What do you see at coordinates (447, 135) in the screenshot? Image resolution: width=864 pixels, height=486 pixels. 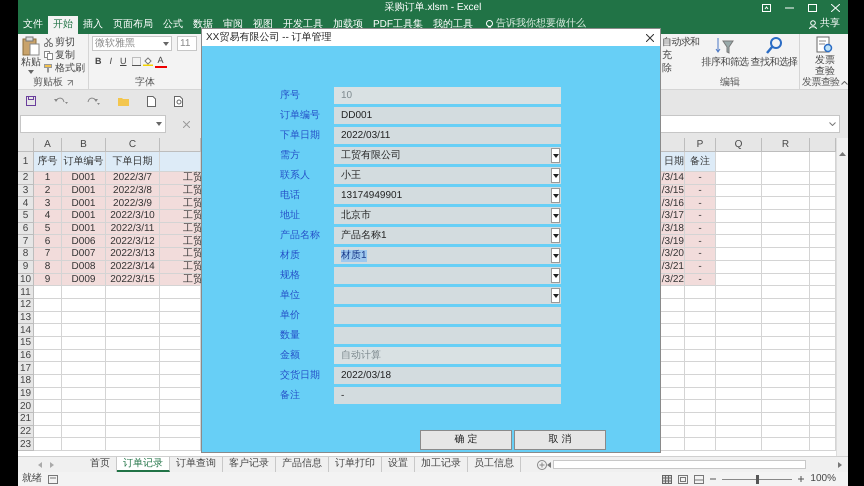 I see `input-field: 2022/03/11` at bounding box center [447, 135].